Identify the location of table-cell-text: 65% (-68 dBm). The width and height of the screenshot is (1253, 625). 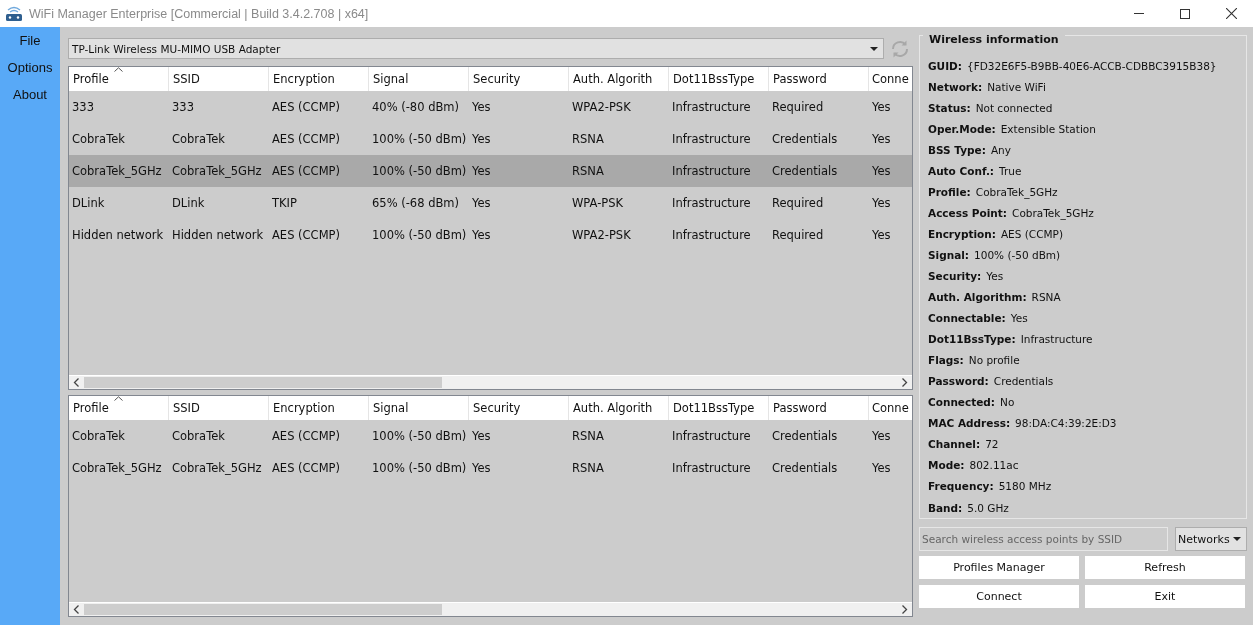
(416, 203).